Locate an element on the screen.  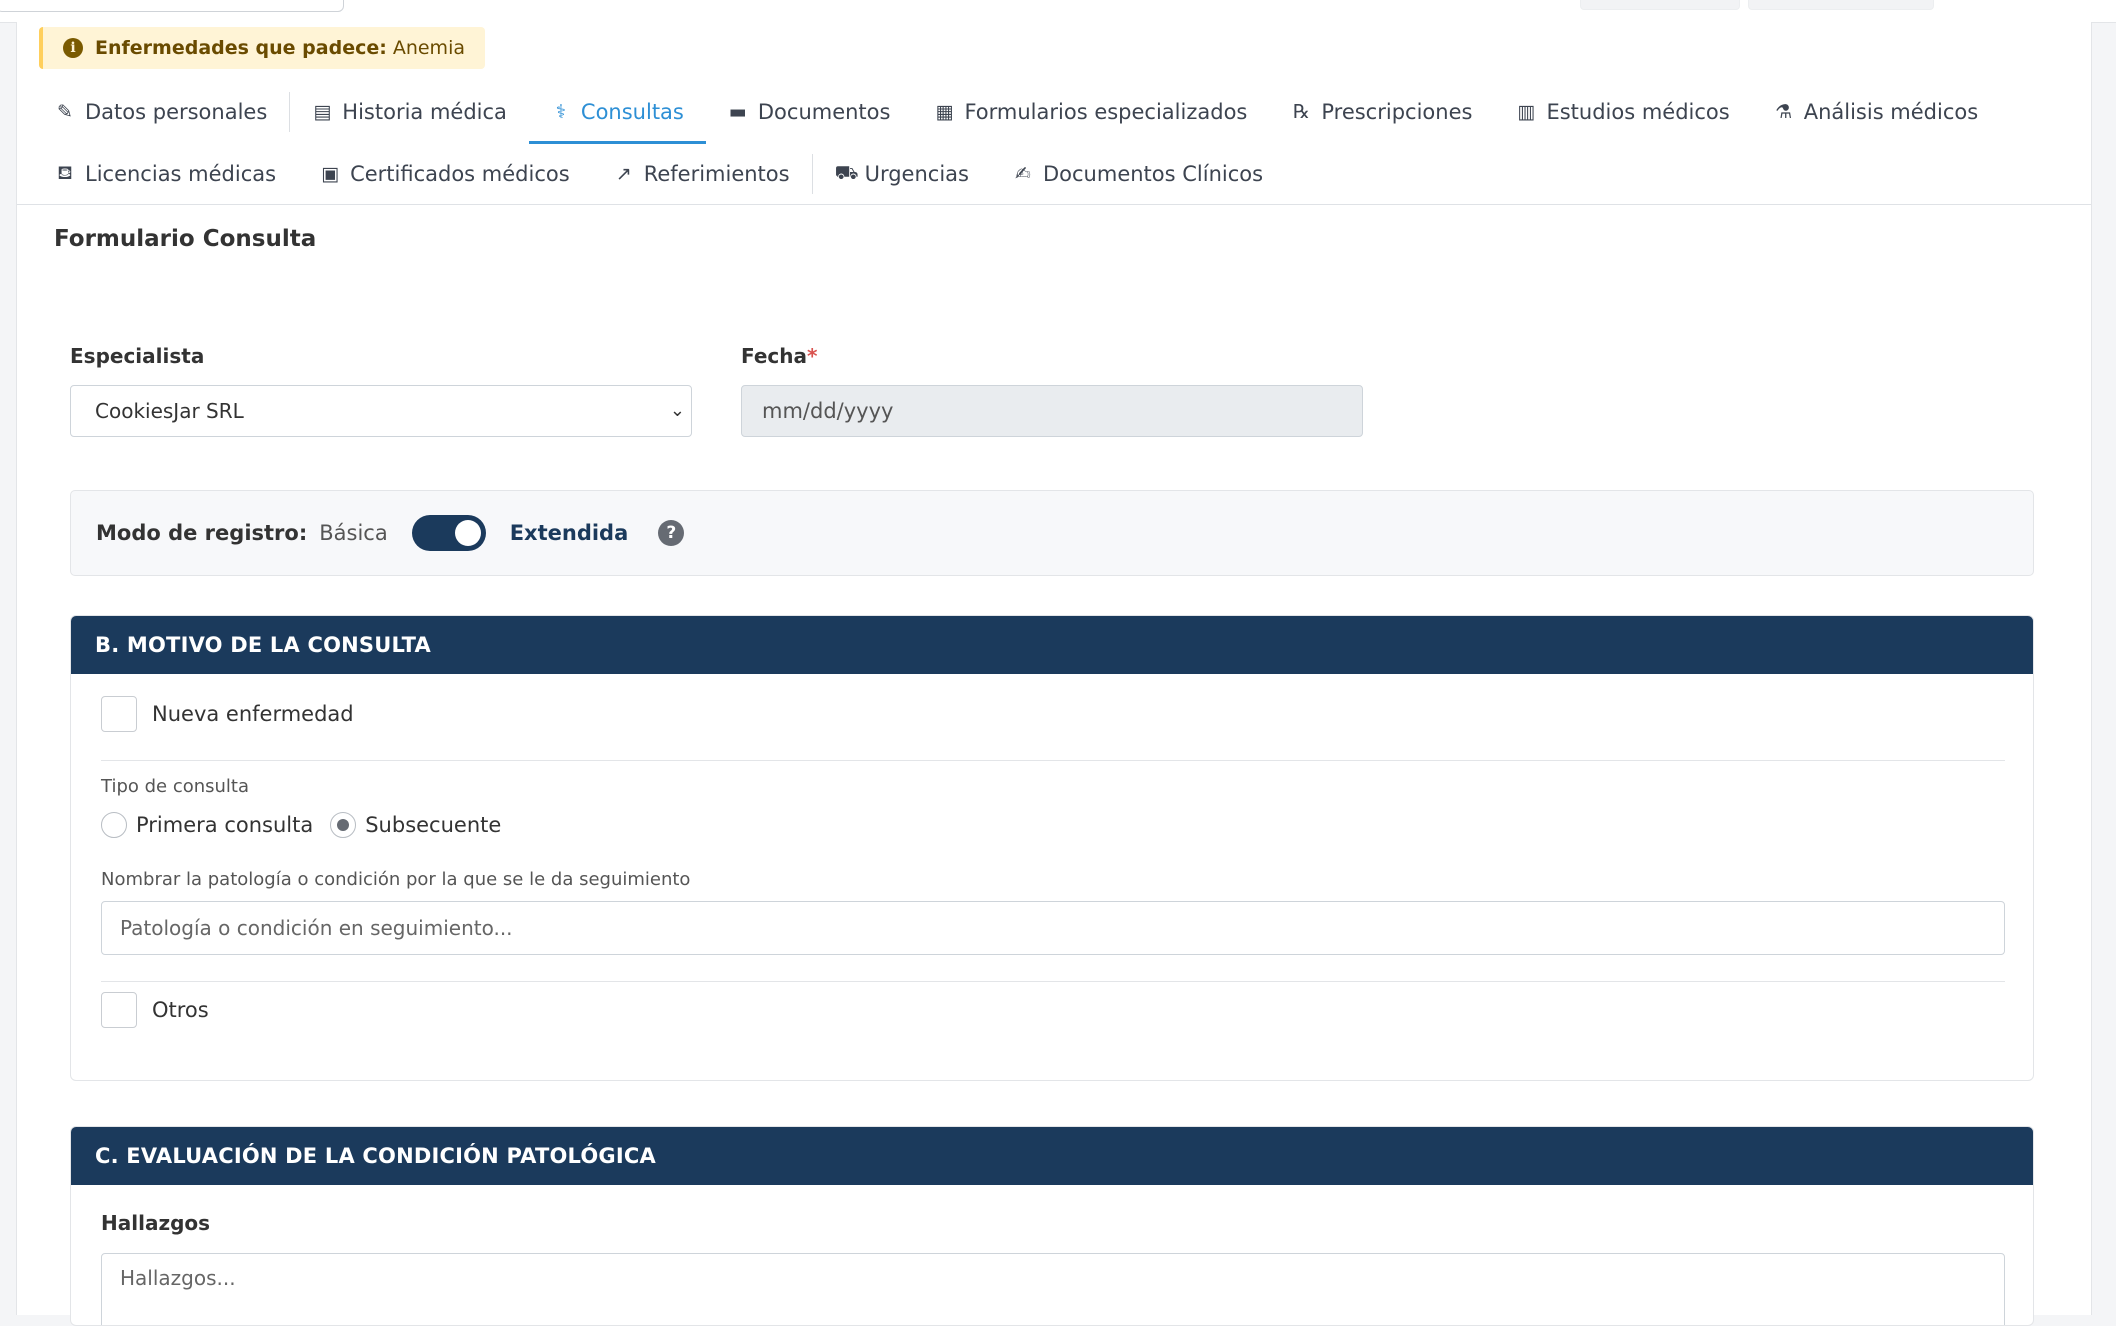
flask-icon: ⚗ is located at coordinates (1784, 112).